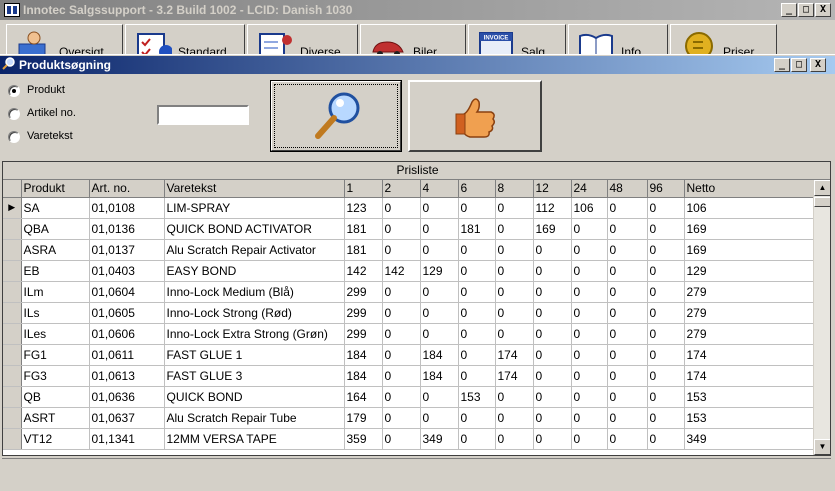  I want to click on table-cell: 164, so click(363, 397).